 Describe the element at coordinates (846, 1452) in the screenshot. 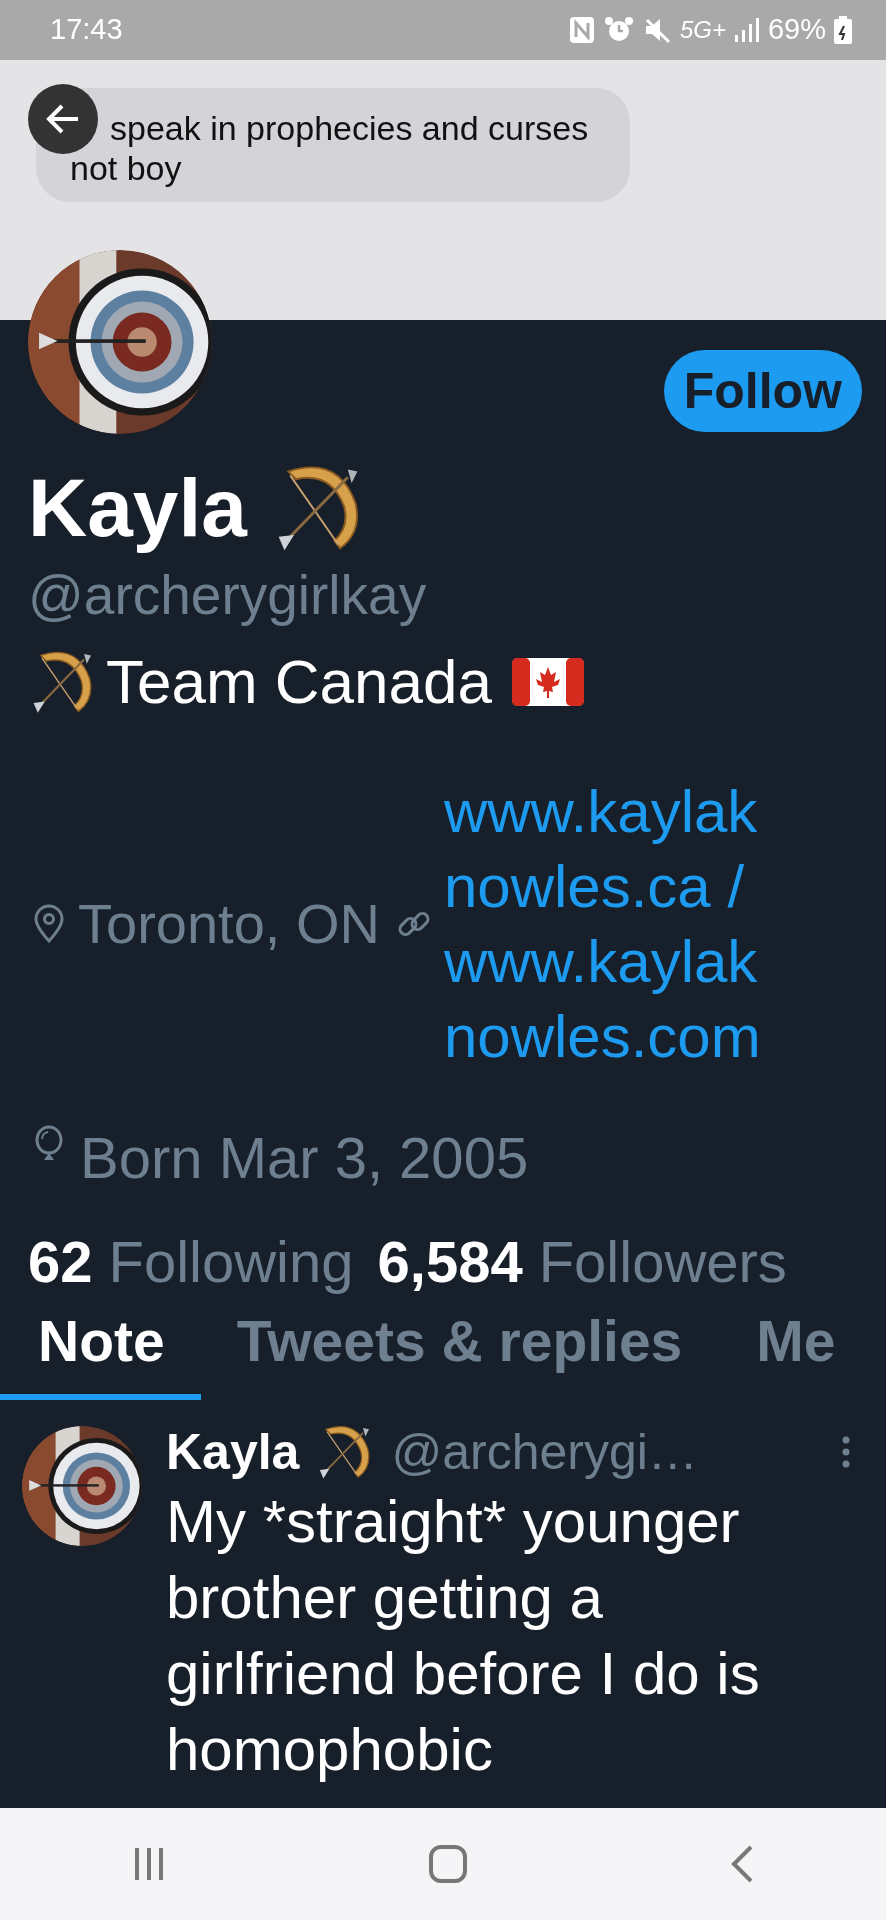

I see `more-icon` at that location.